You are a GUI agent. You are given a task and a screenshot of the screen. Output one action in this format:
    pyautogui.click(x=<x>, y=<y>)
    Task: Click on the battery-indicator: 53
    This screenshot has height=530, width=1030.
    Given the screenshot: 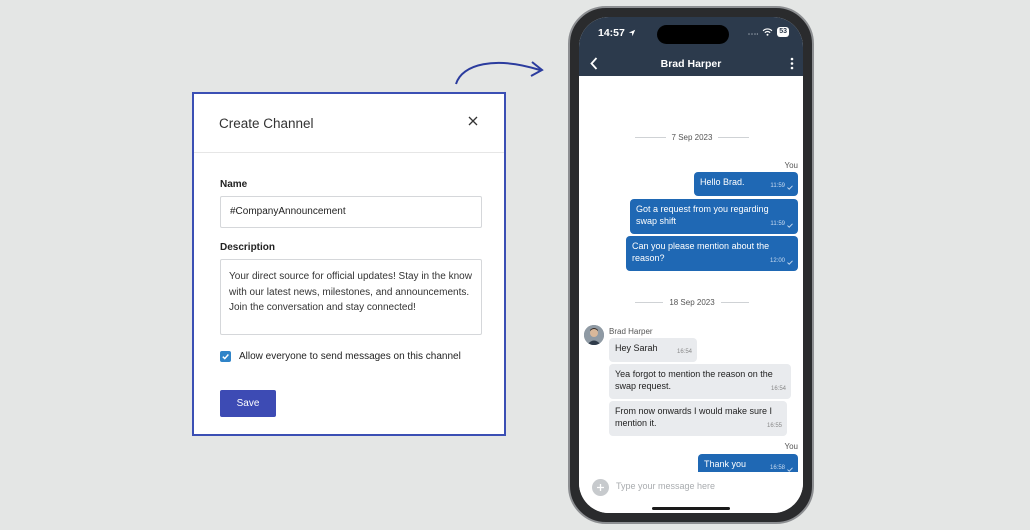 What is the action you would take?
    pyautogui.click(x=783, y=32)
    